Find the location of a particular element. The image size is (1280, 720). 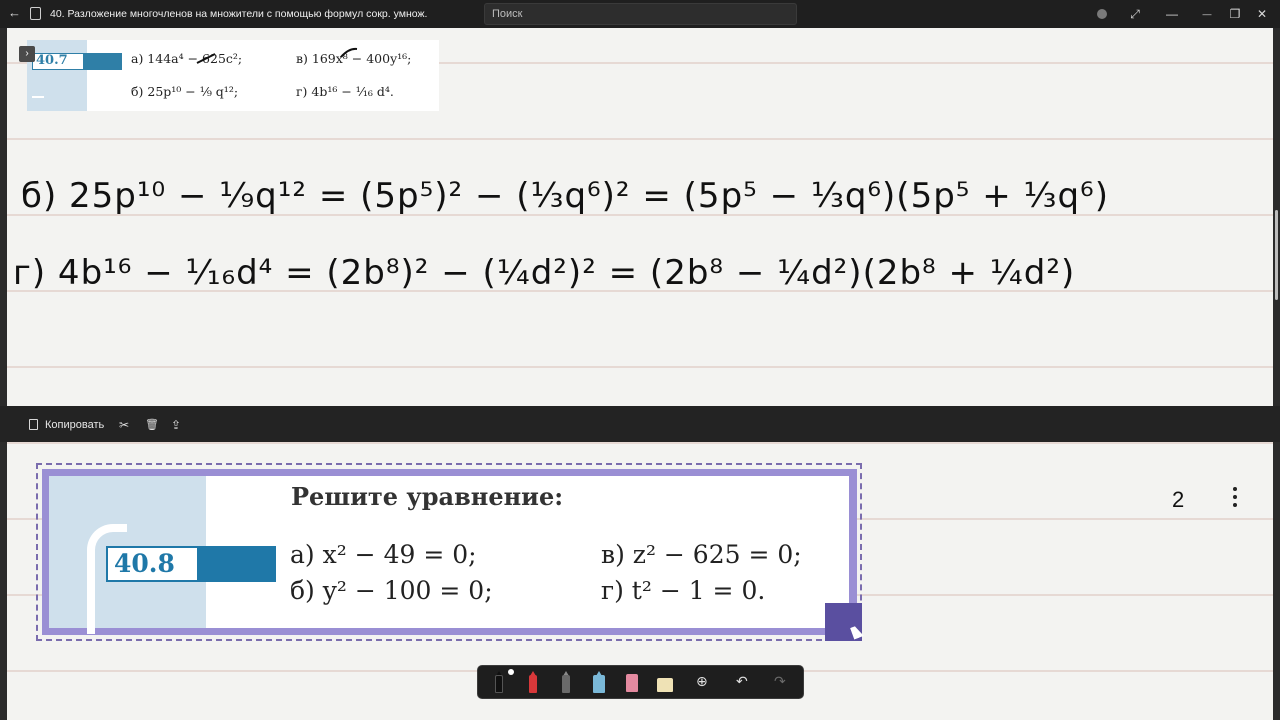

delete-icon: 🗑 is located at coordinates (152, 424).